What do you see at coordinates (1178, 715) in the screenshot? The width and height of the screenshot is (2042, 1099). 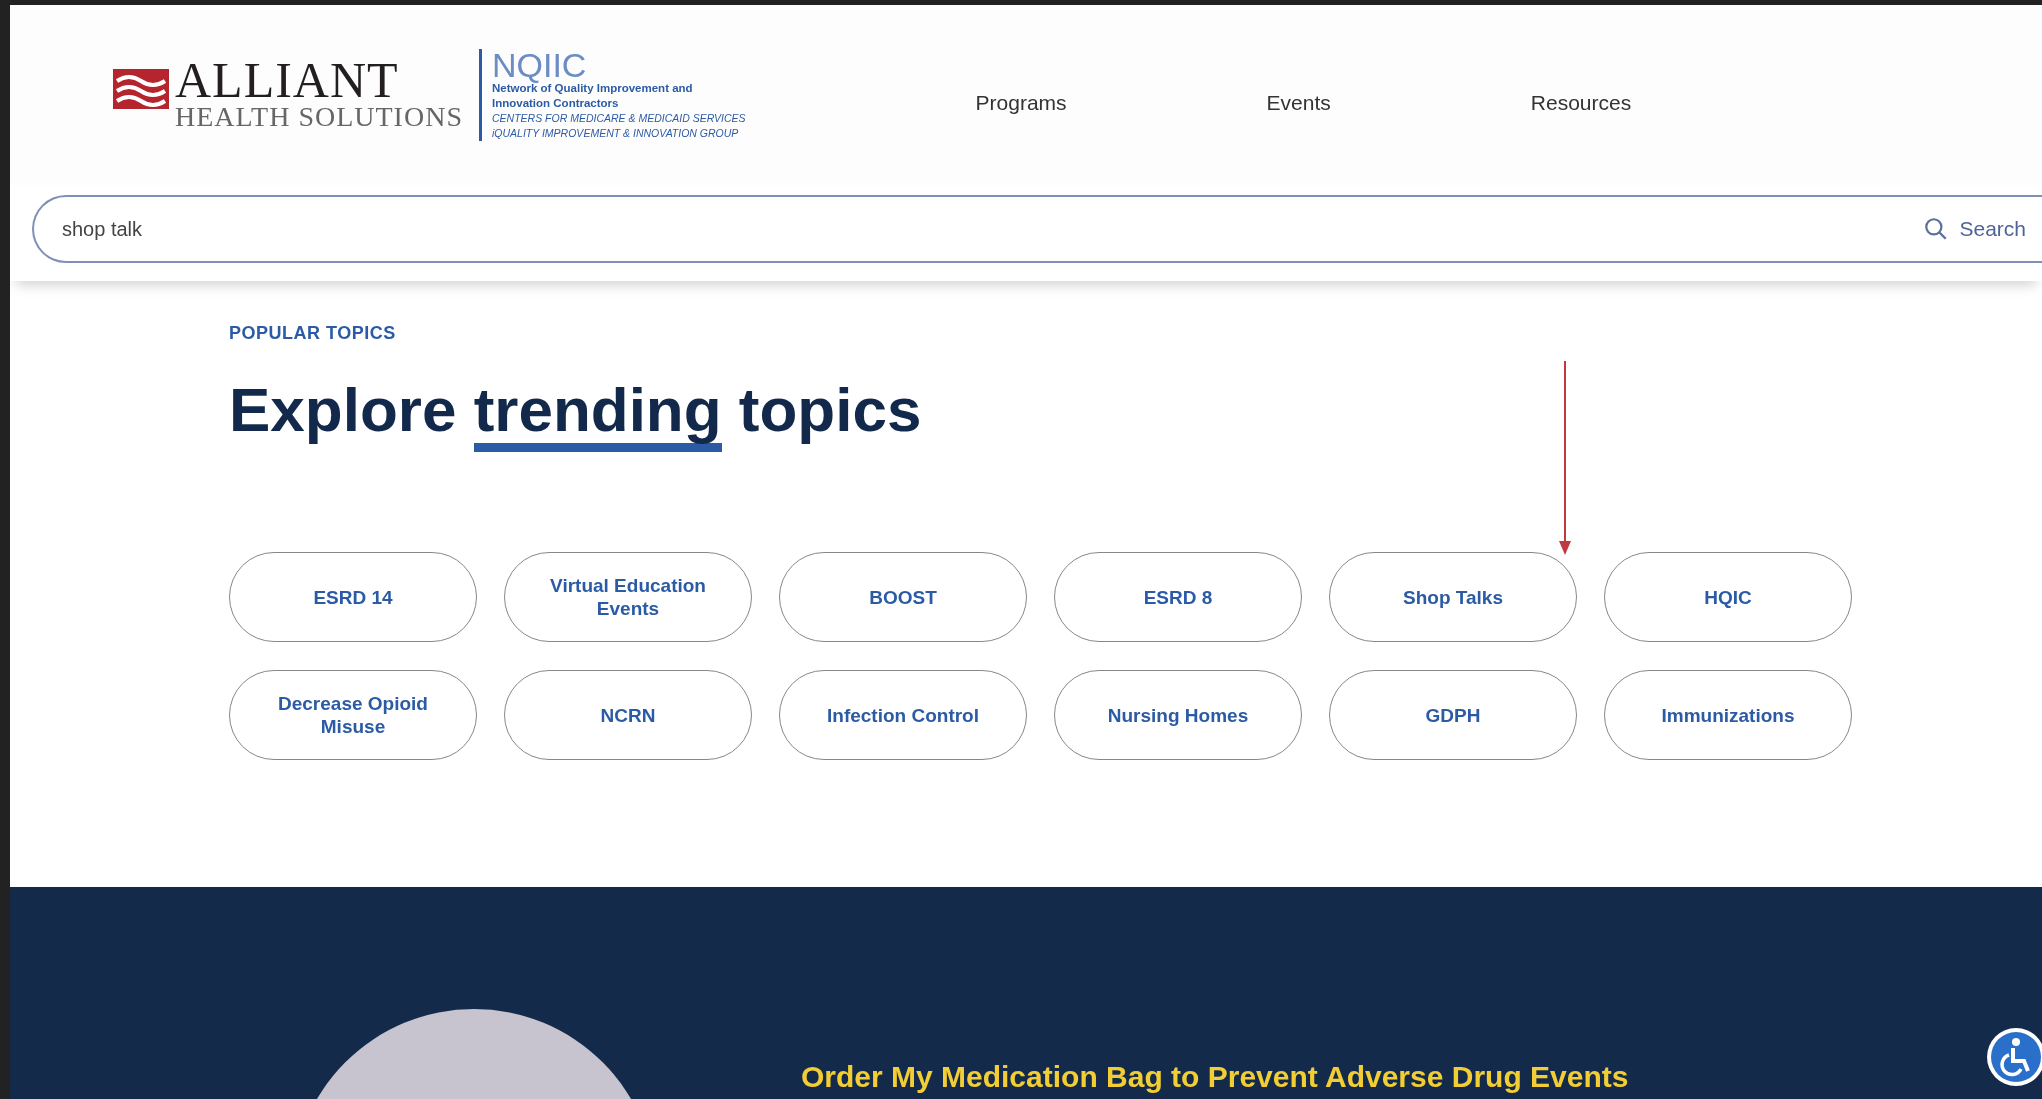 I see `topic-button: Nursing Homes` at bounding box center [1178, 715].